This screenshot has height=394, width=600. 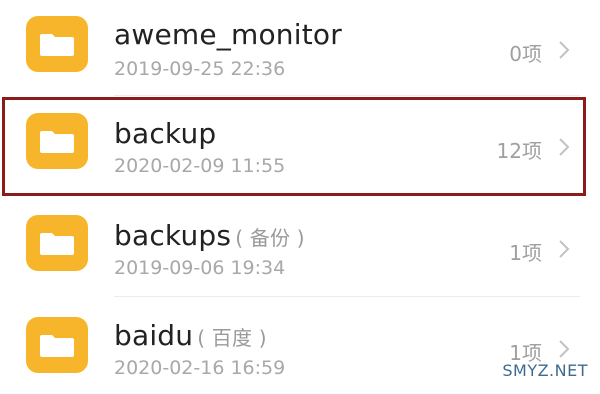 What do you see at coordinates (232, 338) in the screenshot?
I see `folder-alias: ( 百度 )` at bounding box center [232, 338].